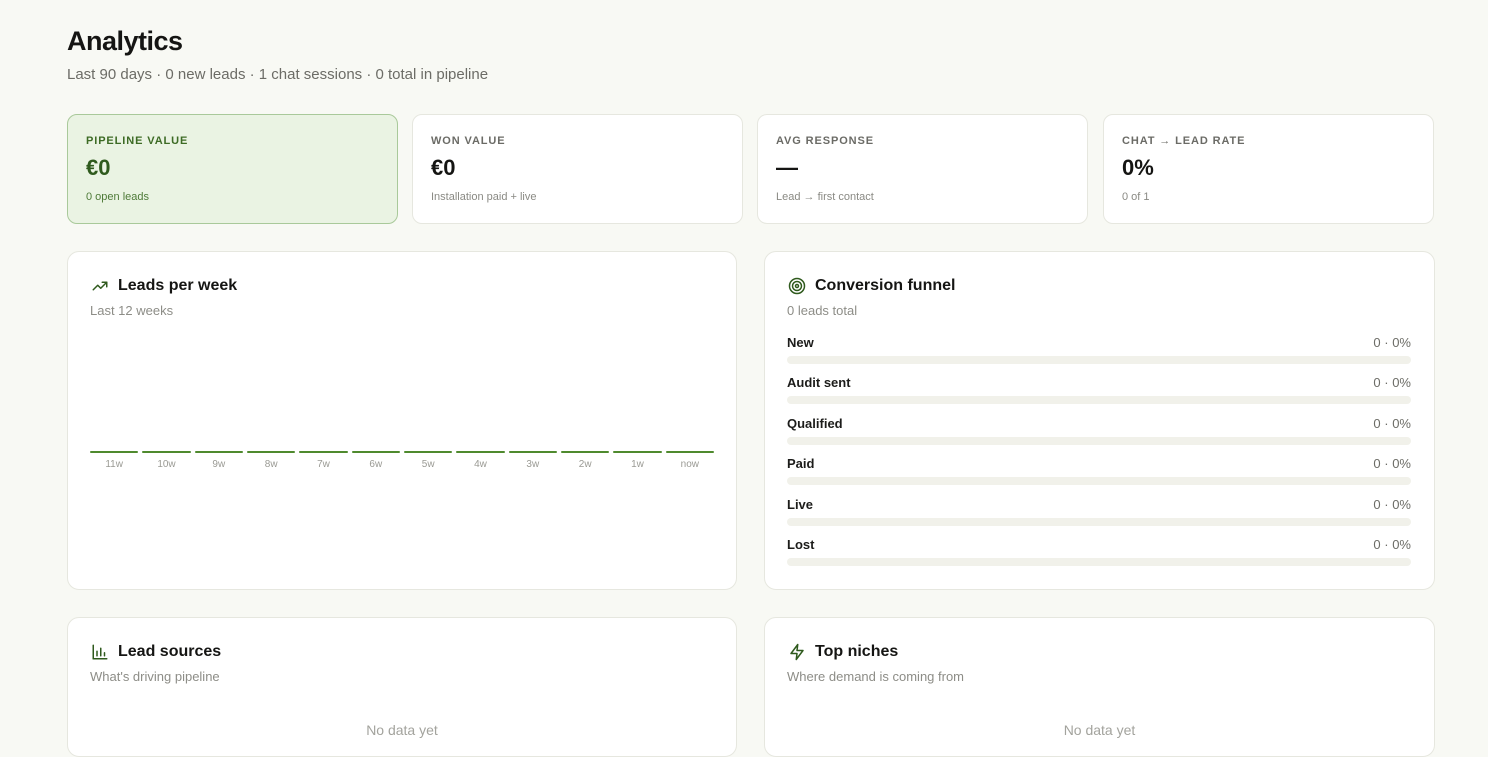 The height and width of the screenshot is (757, 1488). What do you see at coordinates (232, 169) in the screenshot?
I see `kpi-pipeline-value: PIPELINE VALUE €0 0 open leads` at bounding box center [232, 169].